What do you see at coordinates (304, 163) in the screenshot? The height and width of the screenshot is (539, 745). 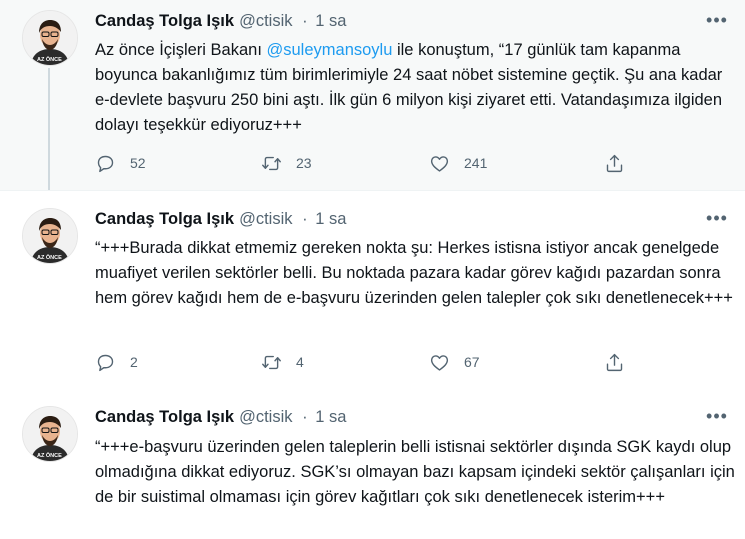 I see `retweet-count: 23` at bounding box center [304, 163].